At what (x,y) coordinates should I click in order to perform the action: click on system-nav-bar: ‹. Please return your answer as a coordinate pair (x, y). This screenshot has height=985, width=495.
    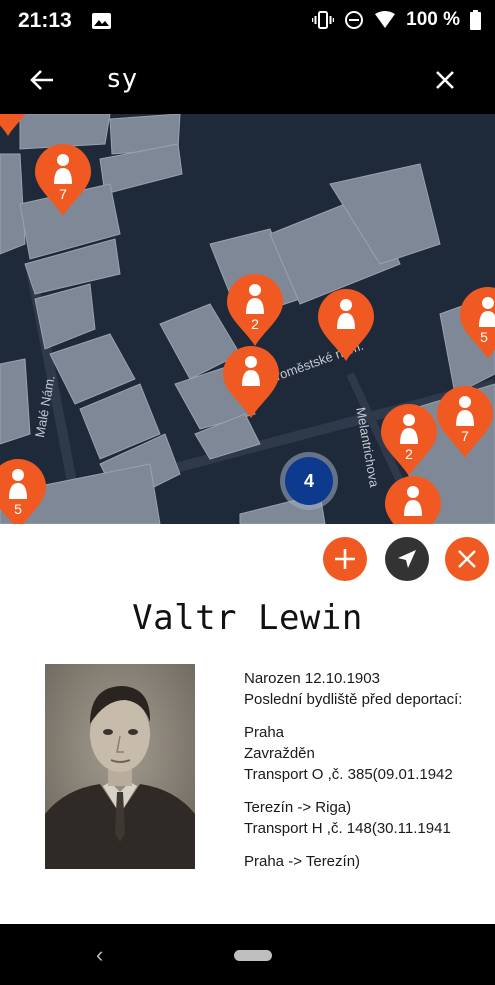
    Looking at the image, I should click on (247, 954).